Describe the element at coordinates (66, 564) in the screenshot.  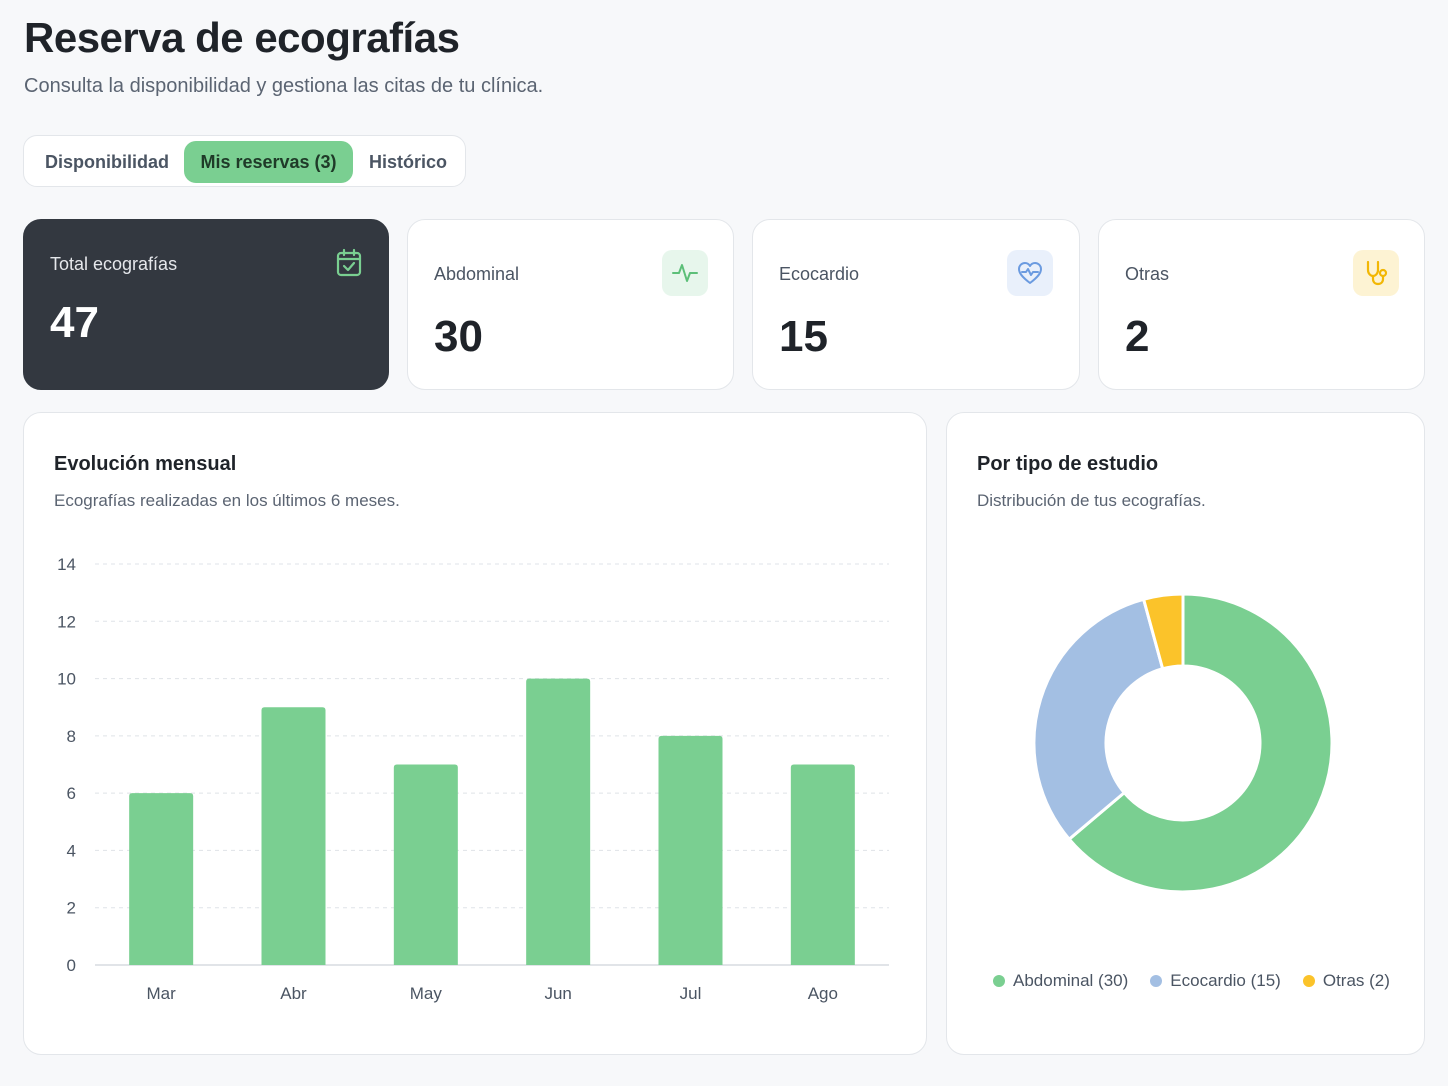
I see `y-tick-label: 14` at that location.